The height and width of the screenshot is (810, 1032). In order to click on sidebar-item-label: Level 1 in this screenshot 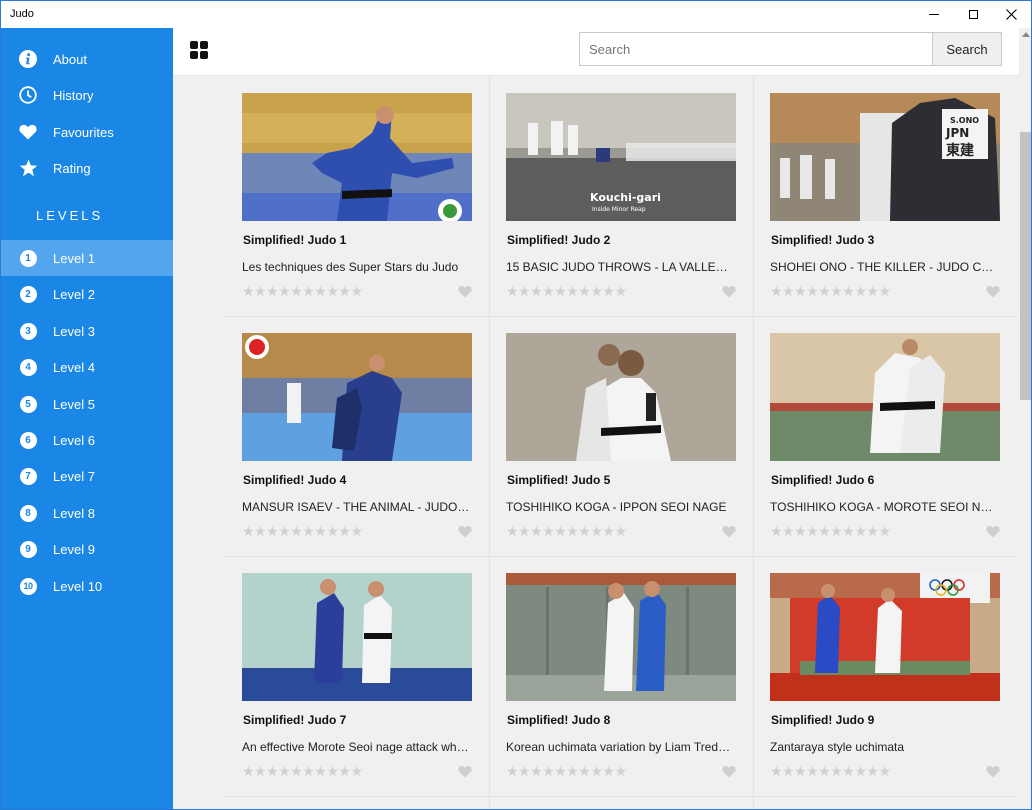, I will do `click(74, 258)`.